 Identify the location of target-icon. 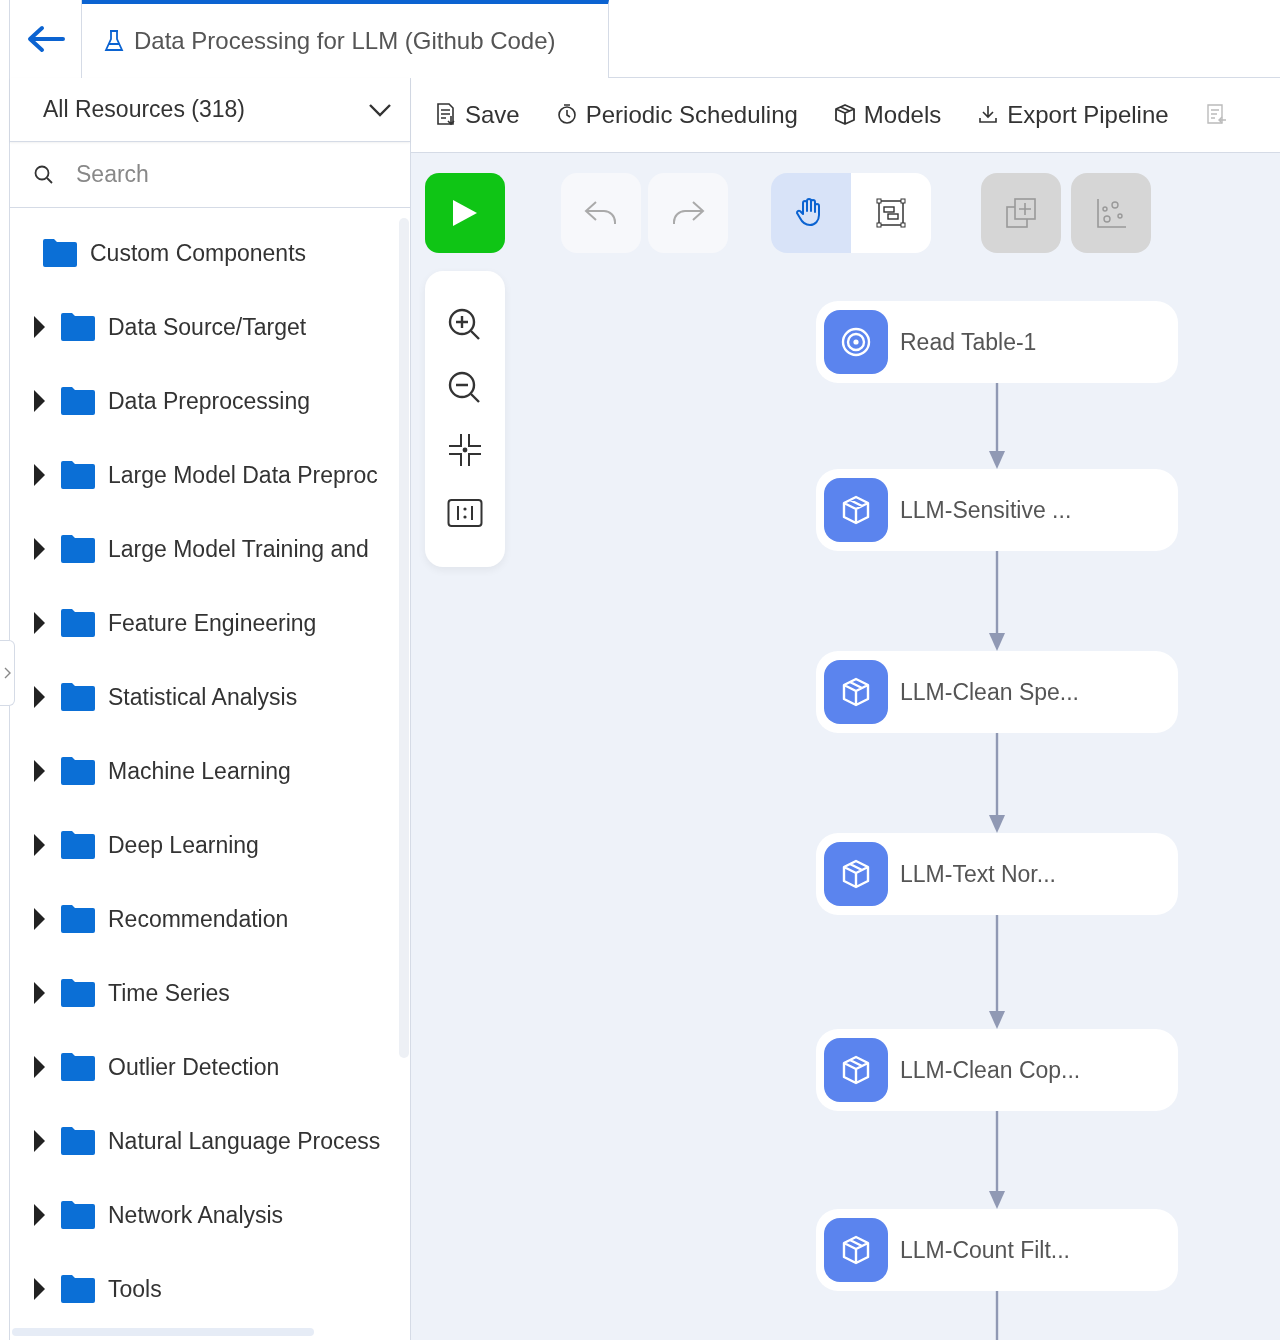
(856, 342).